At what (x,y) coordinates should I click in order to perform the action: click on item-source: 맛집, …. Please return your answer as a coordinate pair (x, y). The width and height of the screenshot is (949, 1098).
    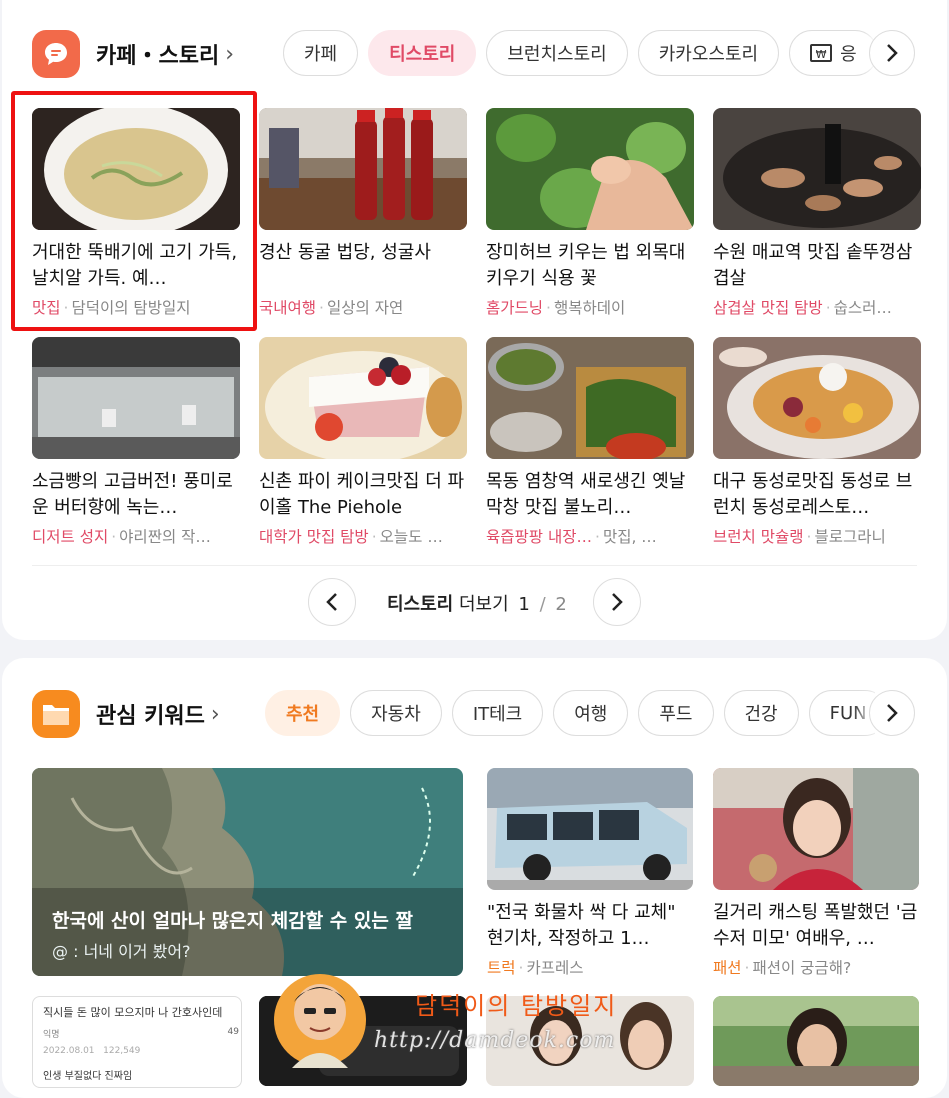
    Looking at the image, I should click on (629, 537).